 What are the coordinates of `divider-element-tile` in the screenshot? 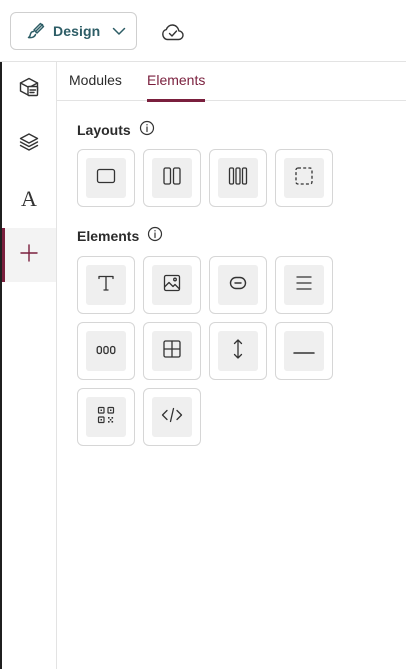 It's located at (304, 351).